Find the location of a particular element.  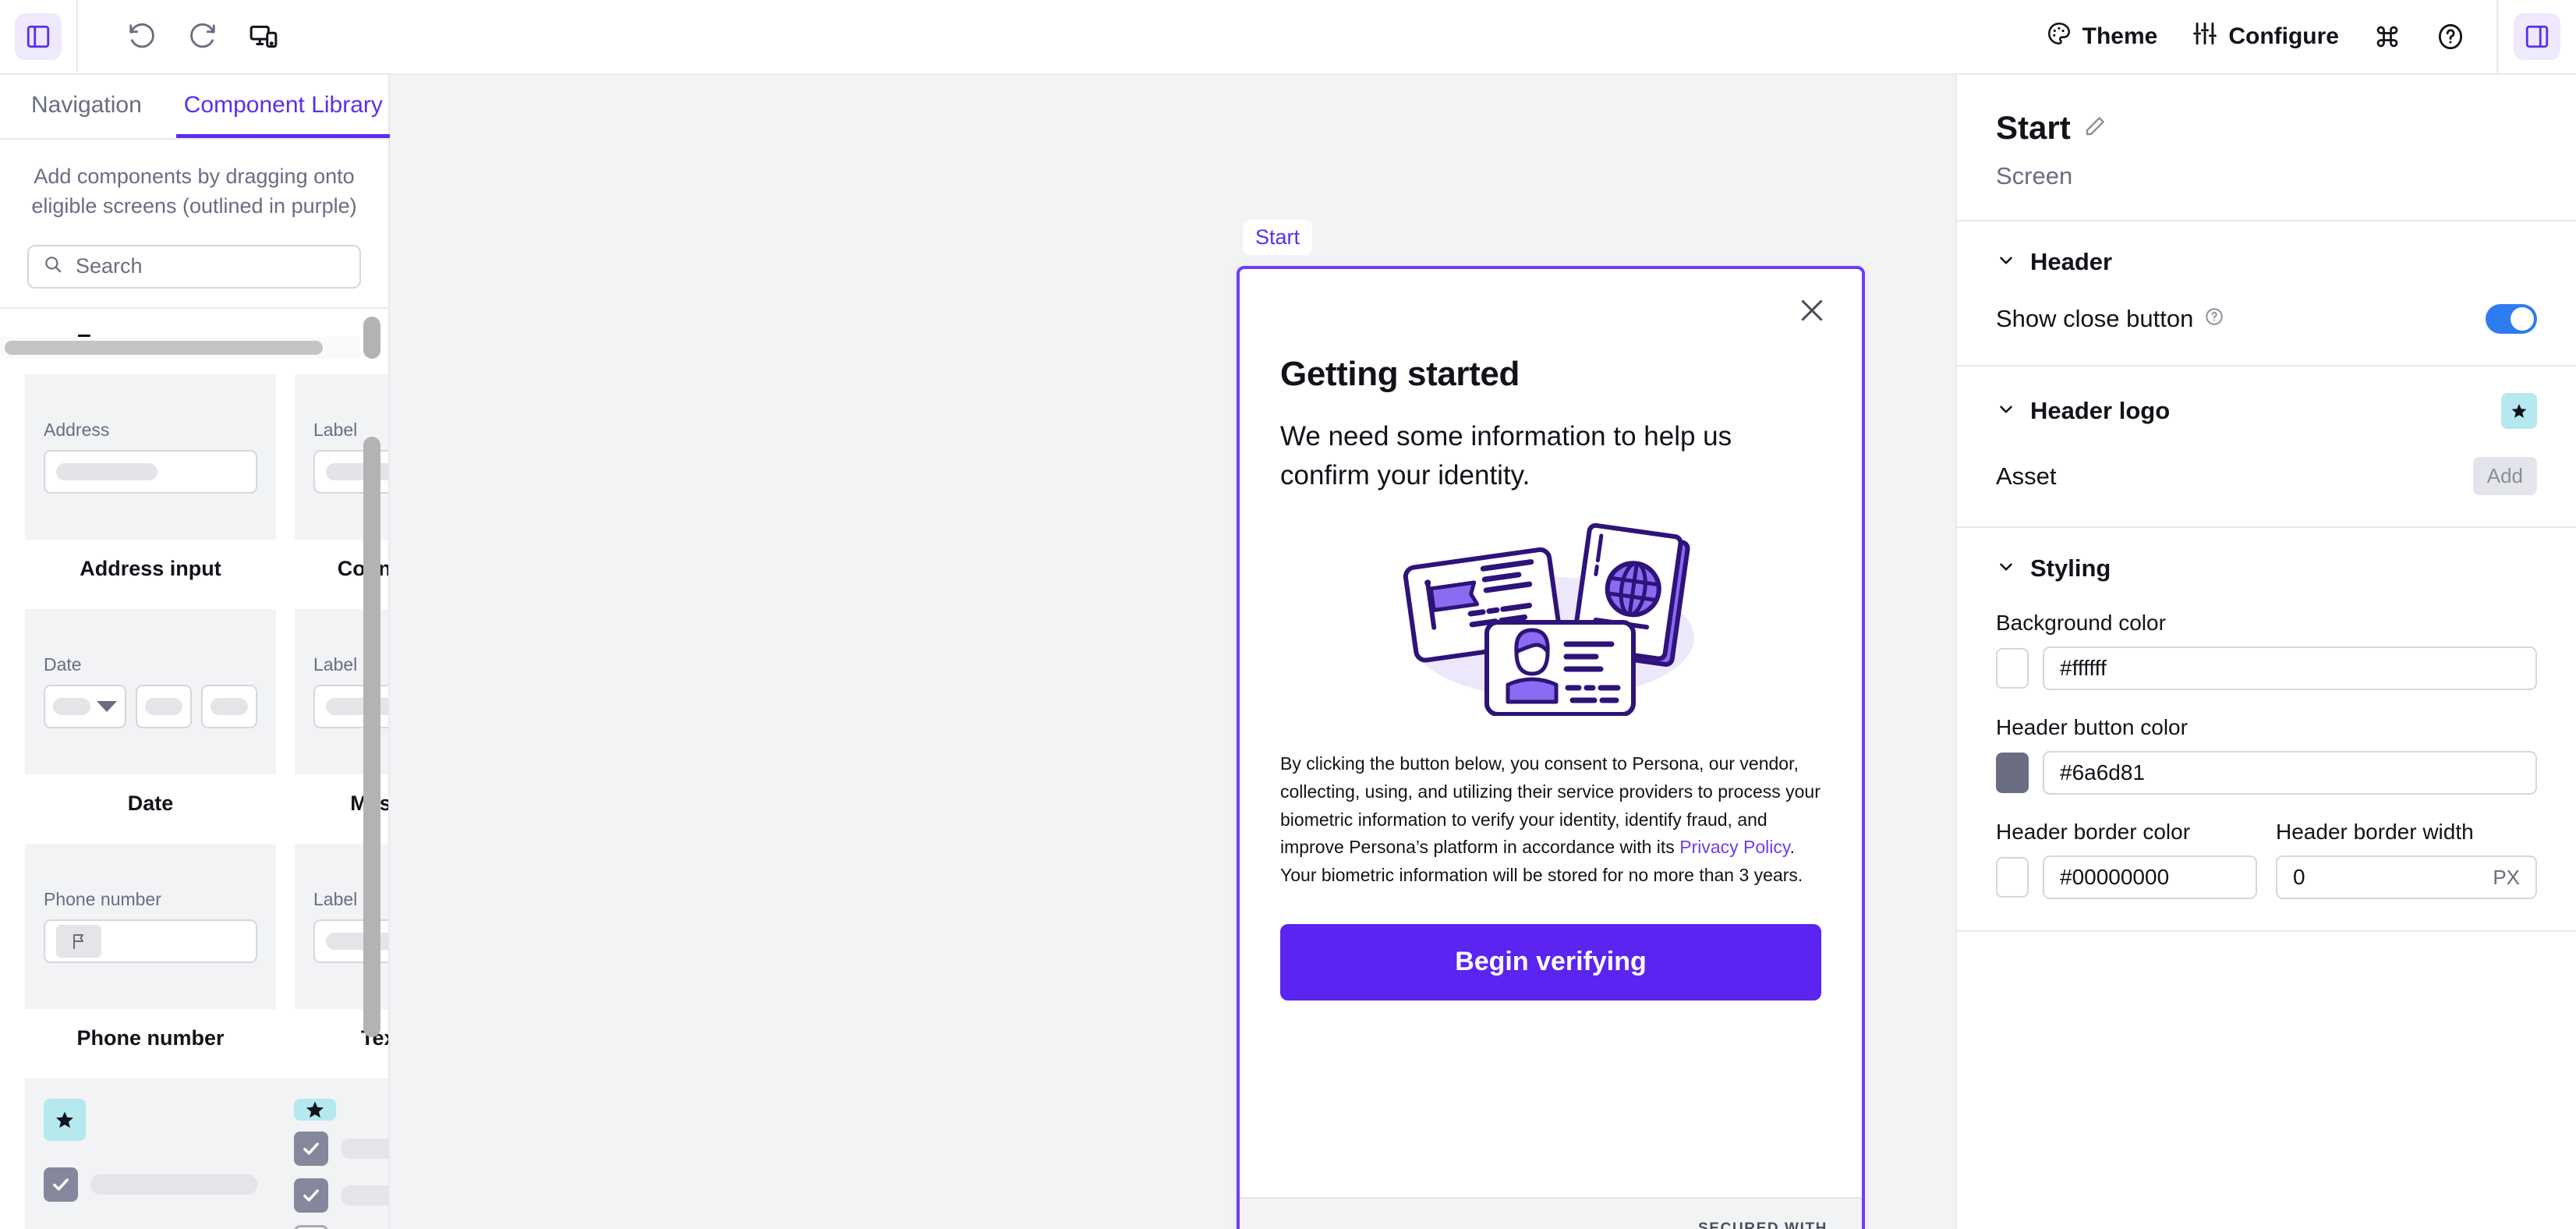

close-icon is located at coordinates (1812, 312).